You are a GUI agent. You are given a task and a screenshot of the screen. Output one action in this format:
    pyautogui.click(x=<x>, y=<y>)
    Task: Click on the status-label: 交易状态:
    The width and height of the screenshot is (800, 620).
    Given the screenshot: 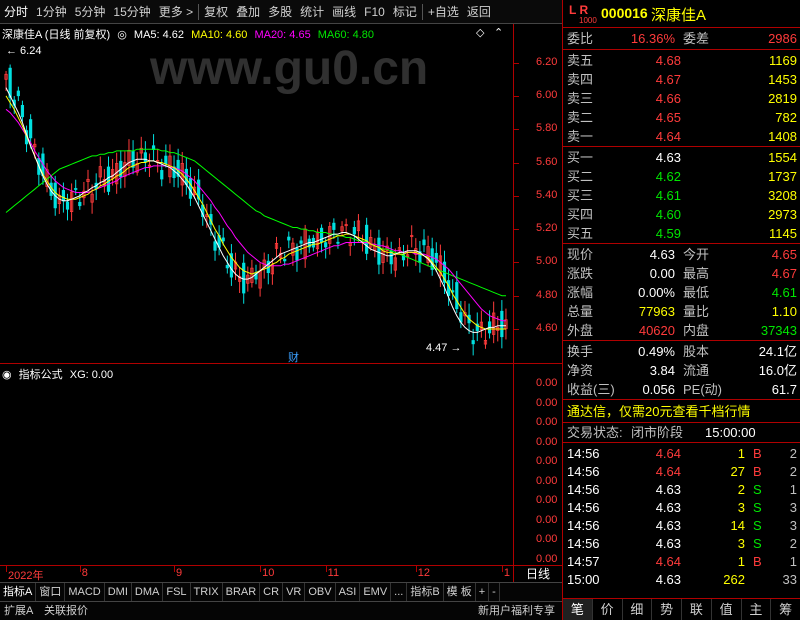 What is the action you would take?
    pyautogui.click(x=595, y=432)
    